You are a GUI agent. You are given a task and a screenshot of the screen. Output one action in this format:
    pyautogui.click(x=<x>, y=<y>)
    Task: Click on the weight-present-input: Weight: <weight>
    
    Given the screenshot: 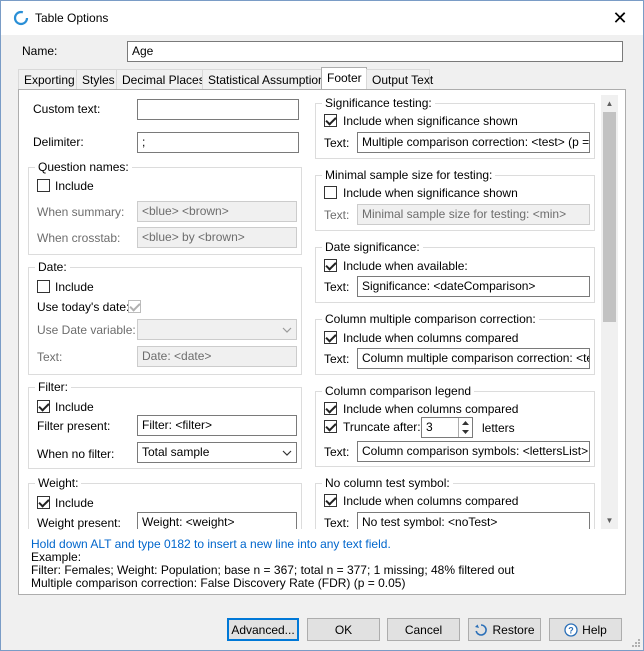 What is the action you would take?
    pyautogui.click(x=217, y=520)
    